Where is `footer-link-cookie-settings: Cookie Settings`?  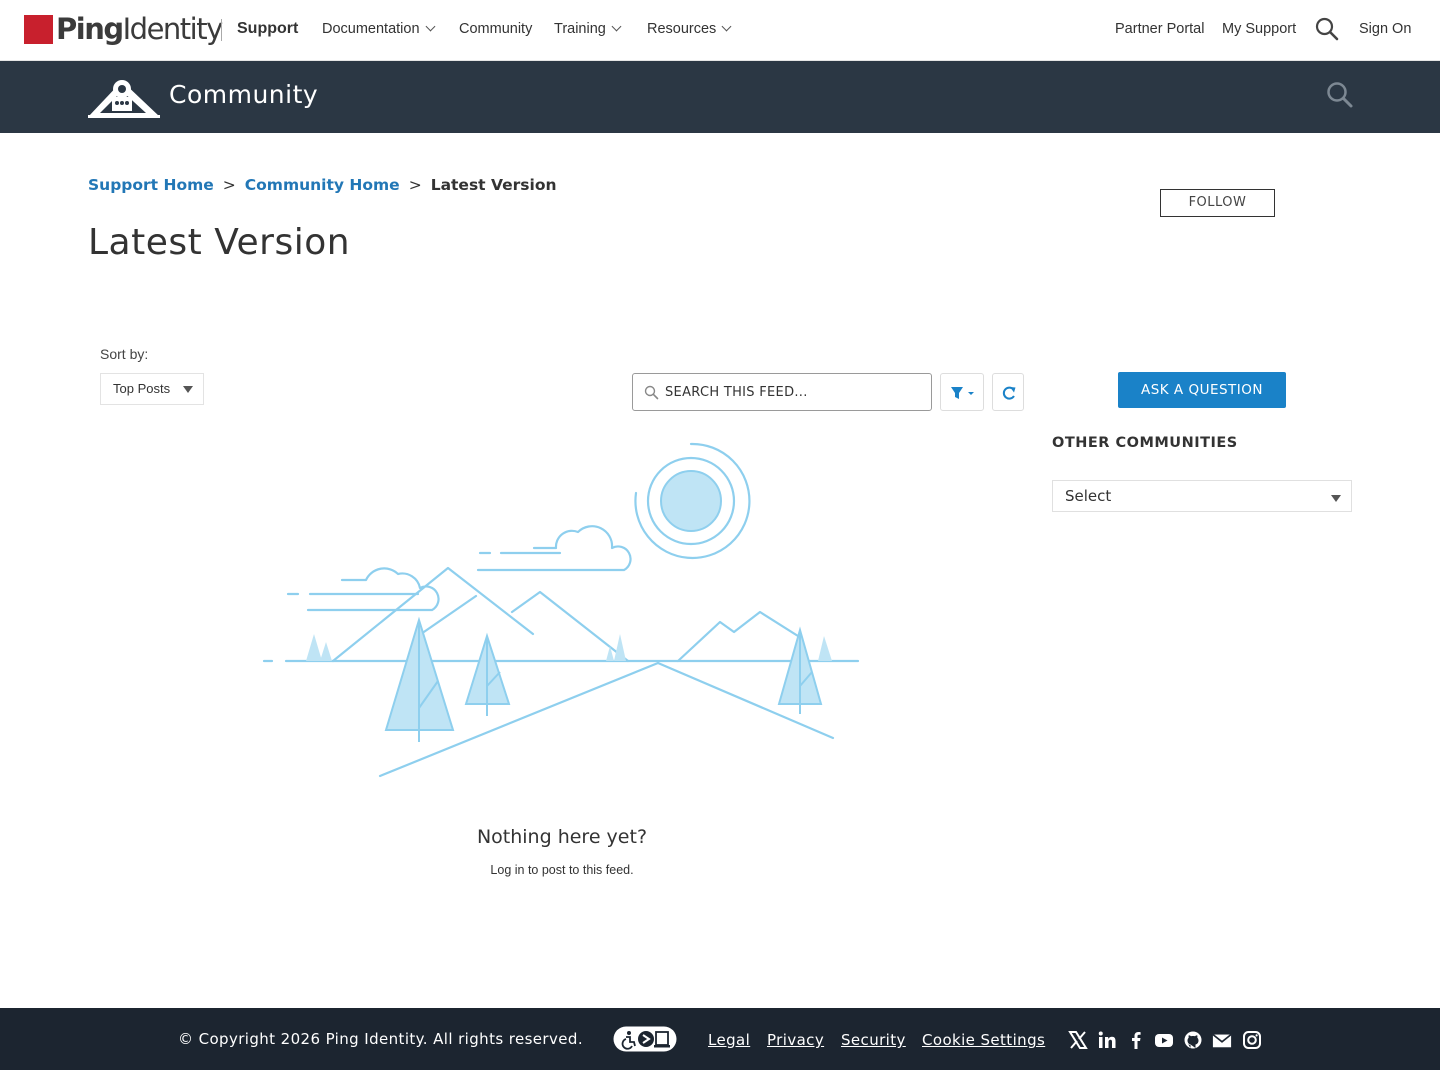 footer-link-cookie-settings: Cookie Settings is located at coordinates (983, 1040).